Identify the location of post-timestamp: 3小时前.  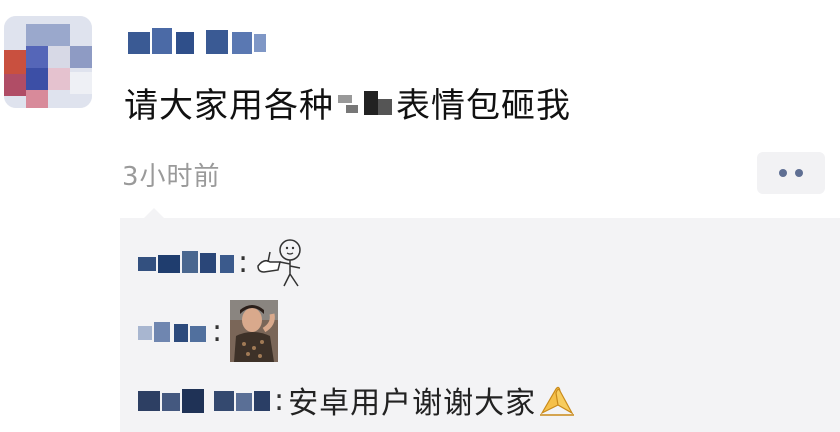
(171, 177).